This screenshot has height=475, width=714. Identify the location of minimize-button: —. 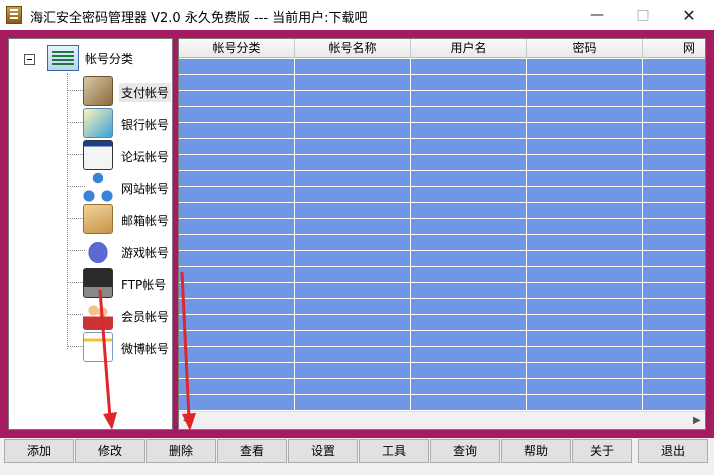
(597, 15).